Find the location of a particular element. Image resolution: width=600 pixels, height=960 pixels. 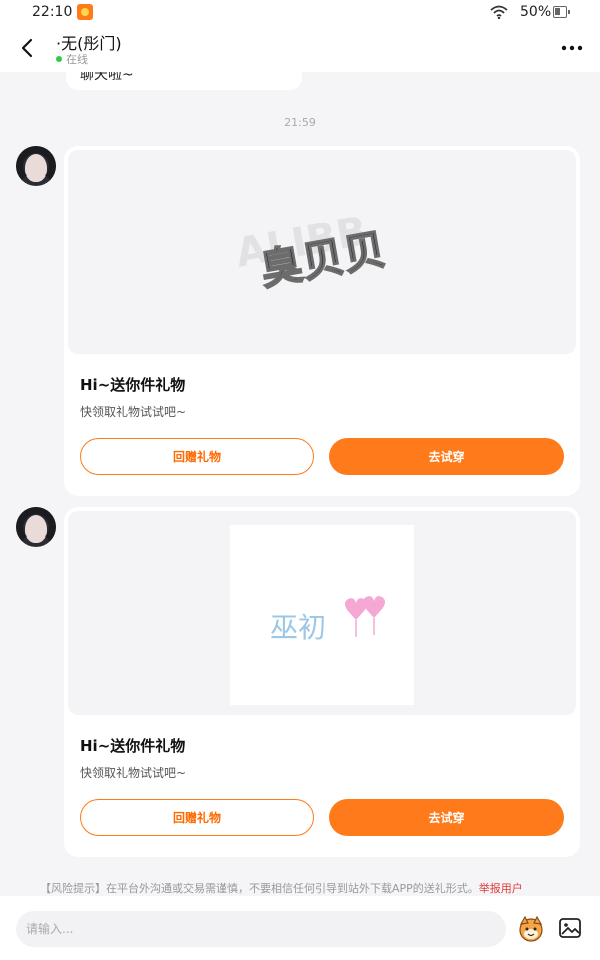

message-input is located at coordinates (261, 929).